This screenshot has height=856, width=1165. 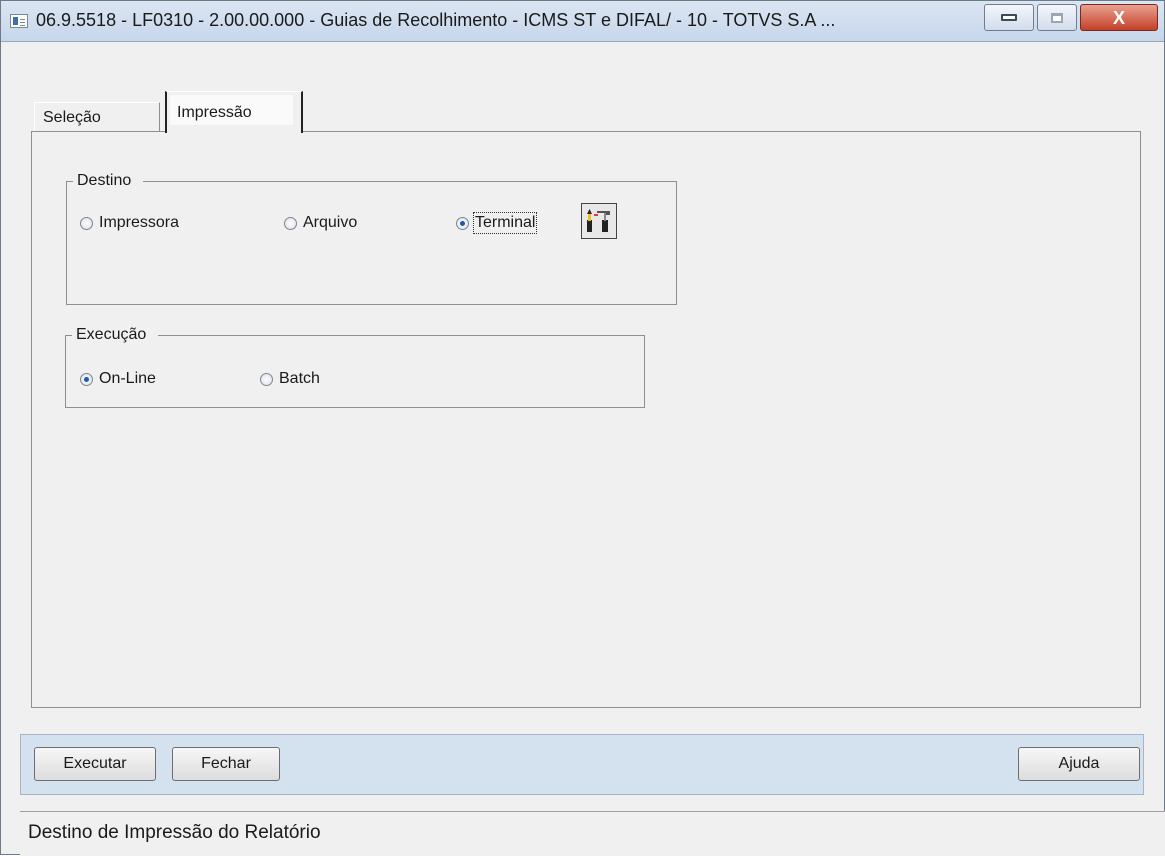 I want to click on status-text: Destino de Impressão do Relatório, so click(x=174, y=832).